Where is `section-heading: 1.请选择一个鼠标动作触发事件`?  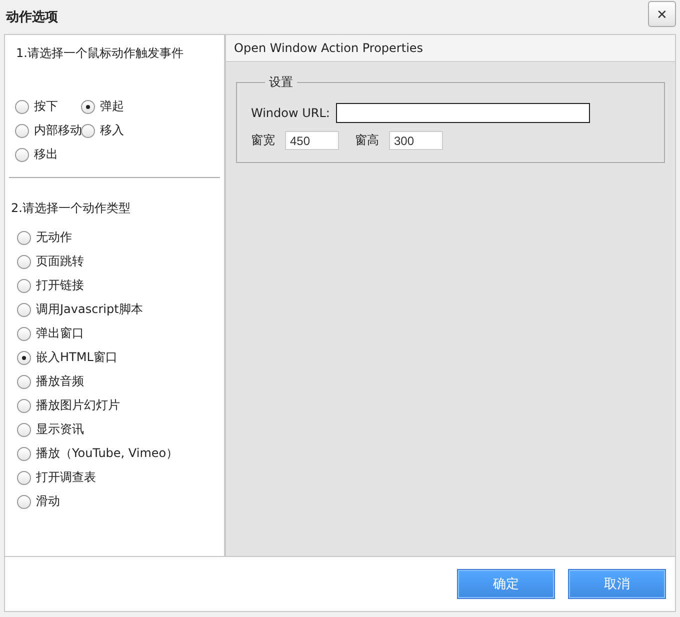
section-heading: 1.请选择一个鼠标动作触发事件 is located at coordinates (100, 53).